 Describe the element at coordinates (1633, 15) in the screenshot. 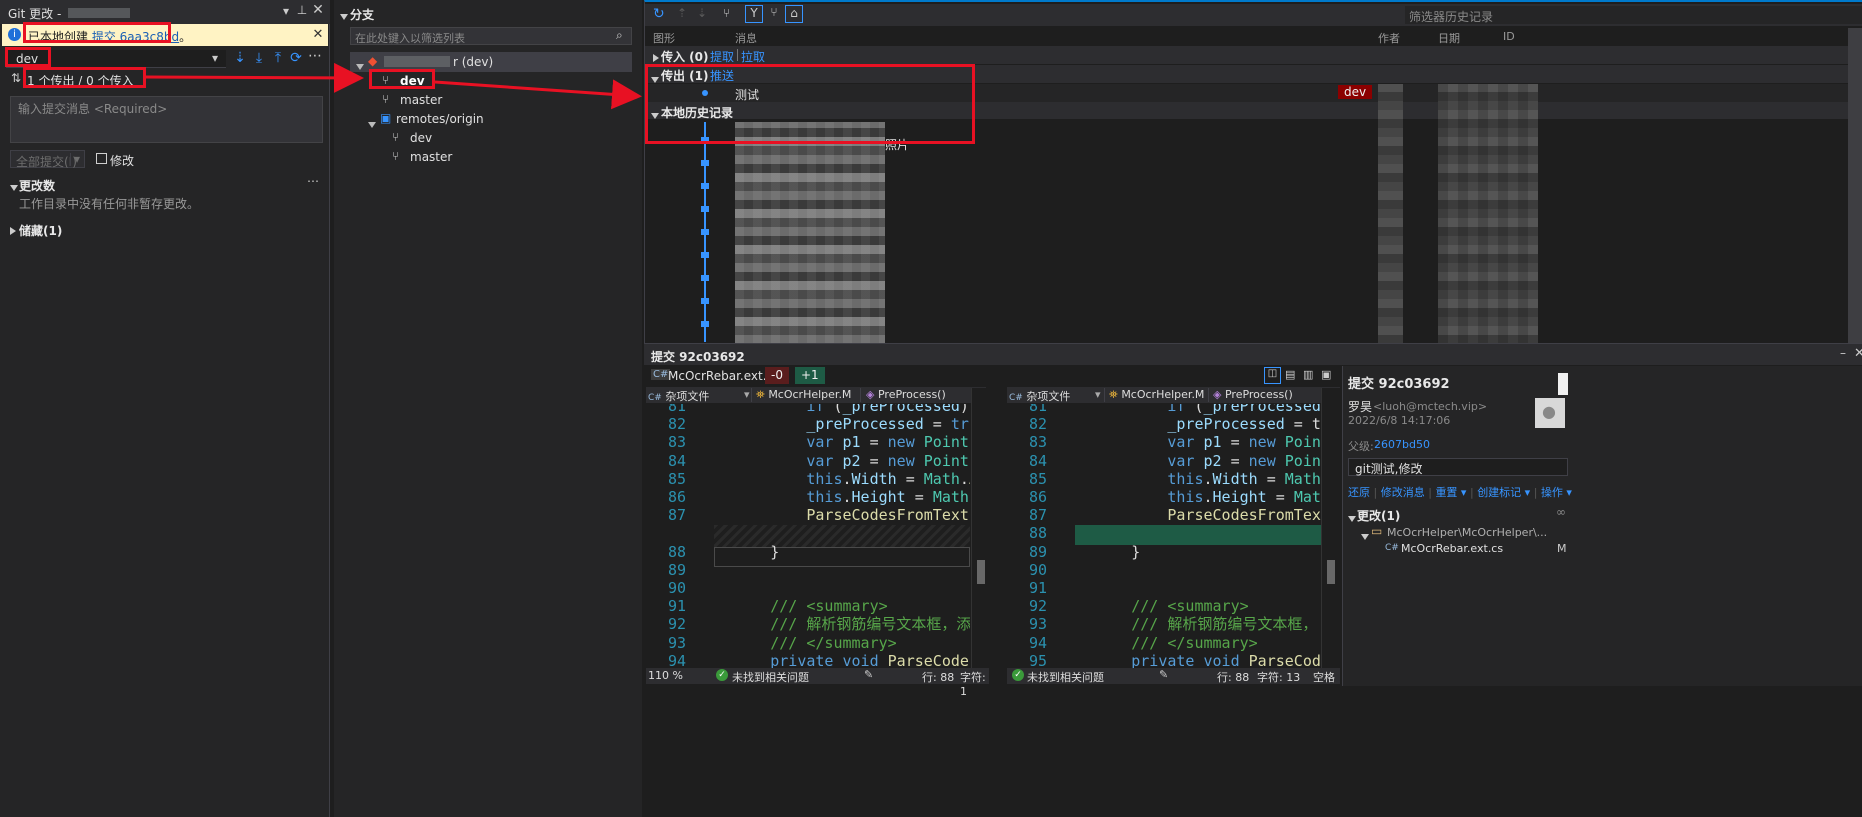

I see `history-filter-input: 筛选器历史记录` at that location.